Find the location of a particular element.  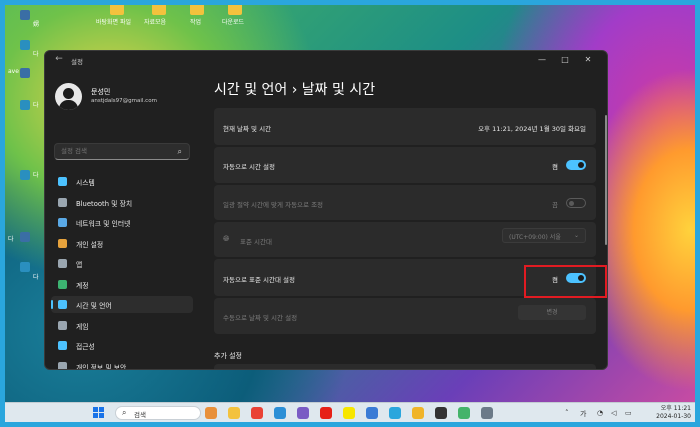

monitor-icon is located at coordinates (62, 181).